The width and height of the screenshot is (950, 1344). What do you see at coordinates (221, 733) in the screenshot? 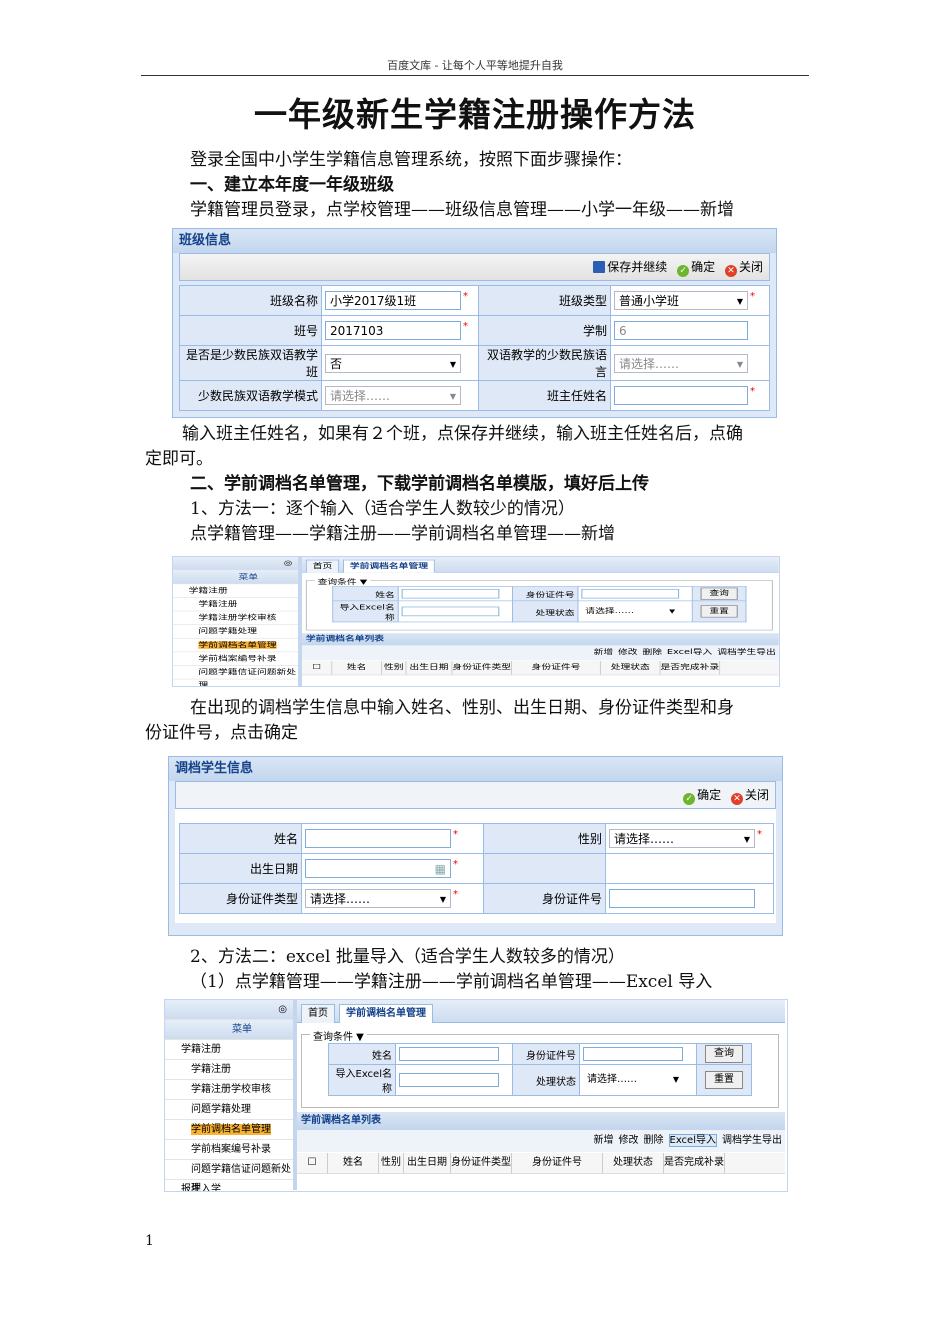
I see `paragraph: 份证件号，点击确定` at bounding box center [221, 733].